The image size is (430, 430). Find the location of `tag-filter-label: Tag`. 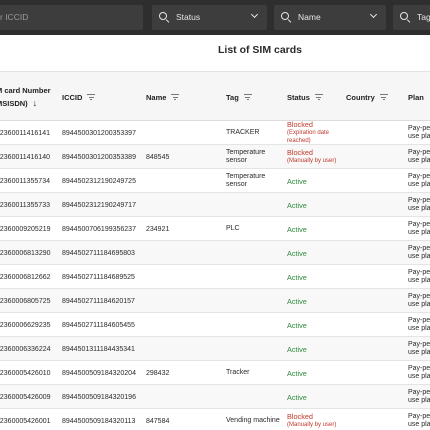

tag-filter-label: Tag is located at coordinates (423, 17).